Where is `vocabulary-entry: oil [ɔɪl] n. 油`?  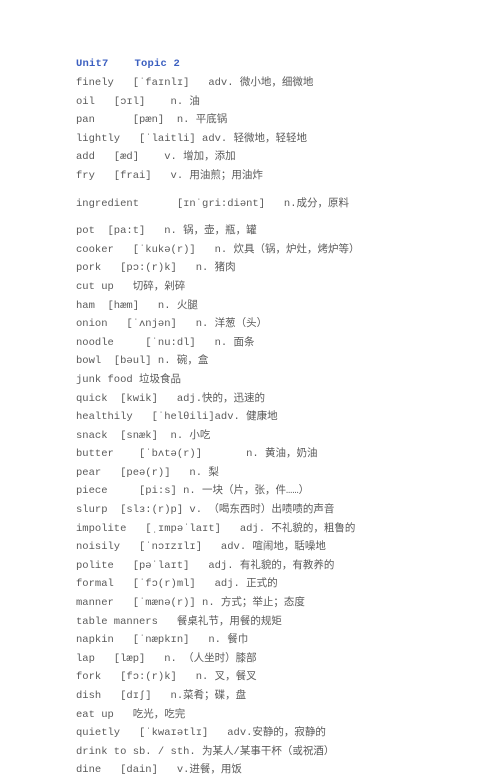
vocabulary-entry: oil [ɔɪl] n. 油 is located at coordinates (138, 101).